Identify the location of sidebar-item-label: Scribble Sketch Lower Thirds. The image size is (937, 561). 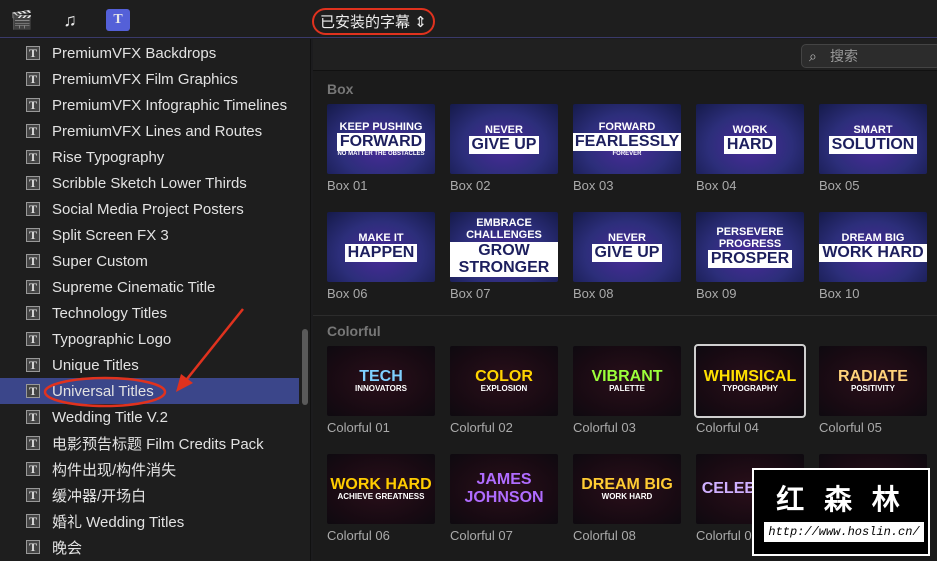
(149, 183).